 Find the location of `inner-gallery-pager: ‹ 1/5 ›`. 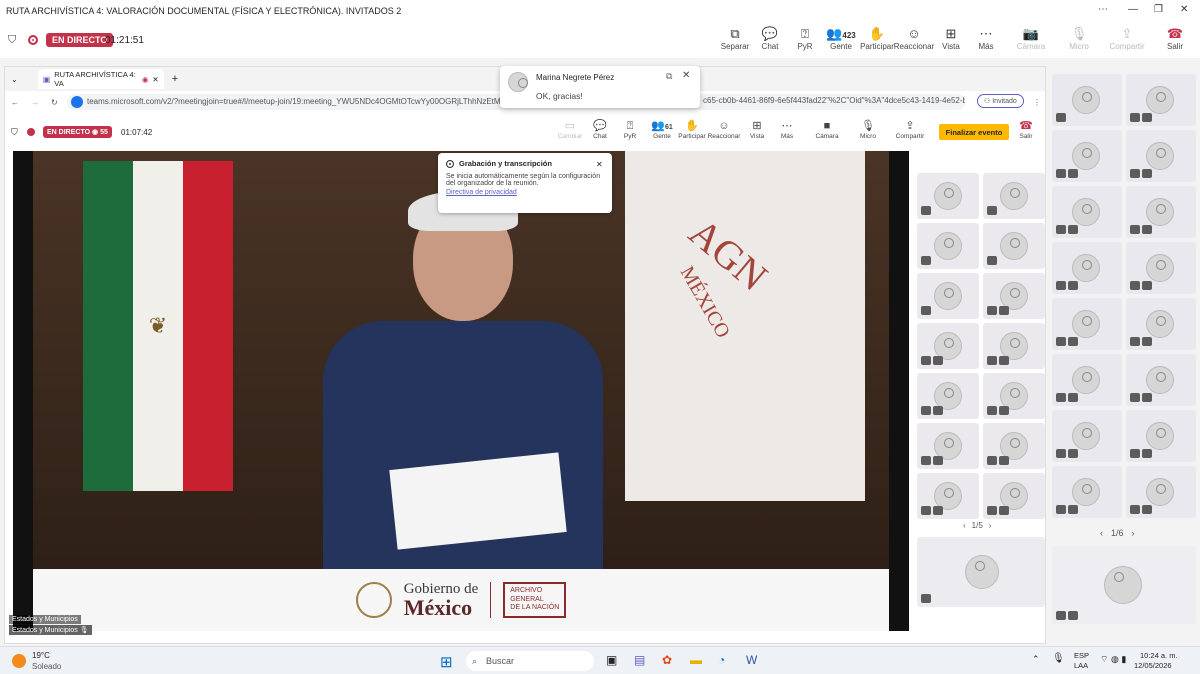

inner-gallery-pager: ‹ 1/5 › is located at coordinates (977, 525).